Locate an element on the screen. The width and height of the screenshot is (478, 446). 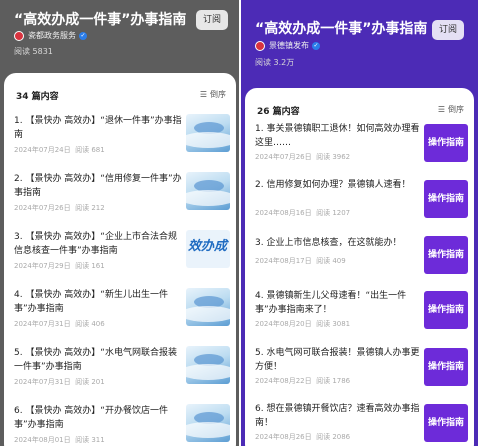
article-title: 5. 【景快办 高效办】“水电气网联合报装一件事”办事指南 is located at coordinates (95, 360).